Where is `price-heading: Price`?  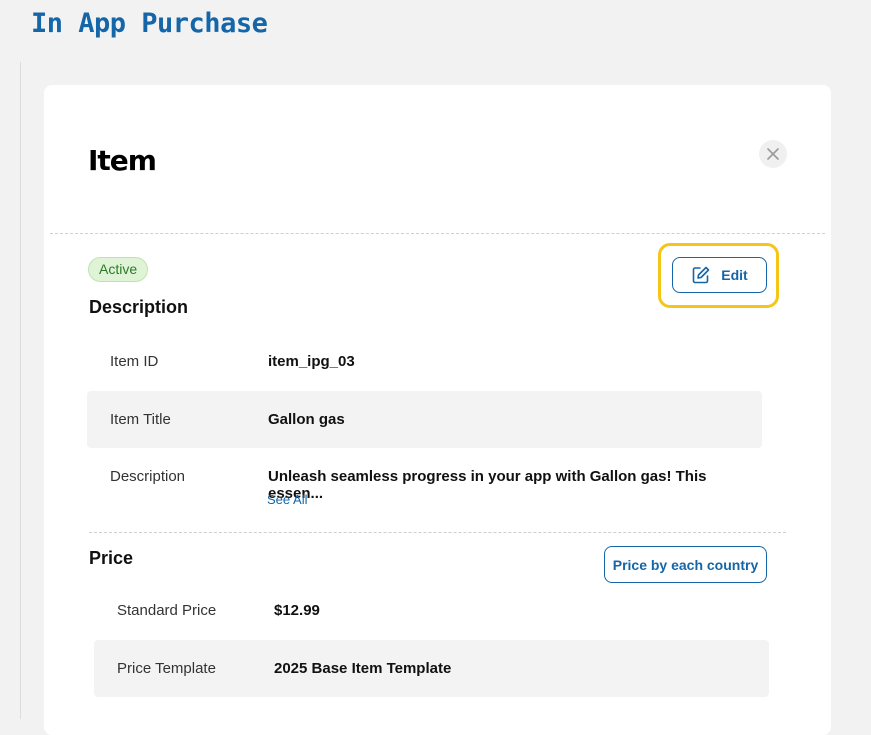 price-heading: Price is located at coordinates (111, 558).